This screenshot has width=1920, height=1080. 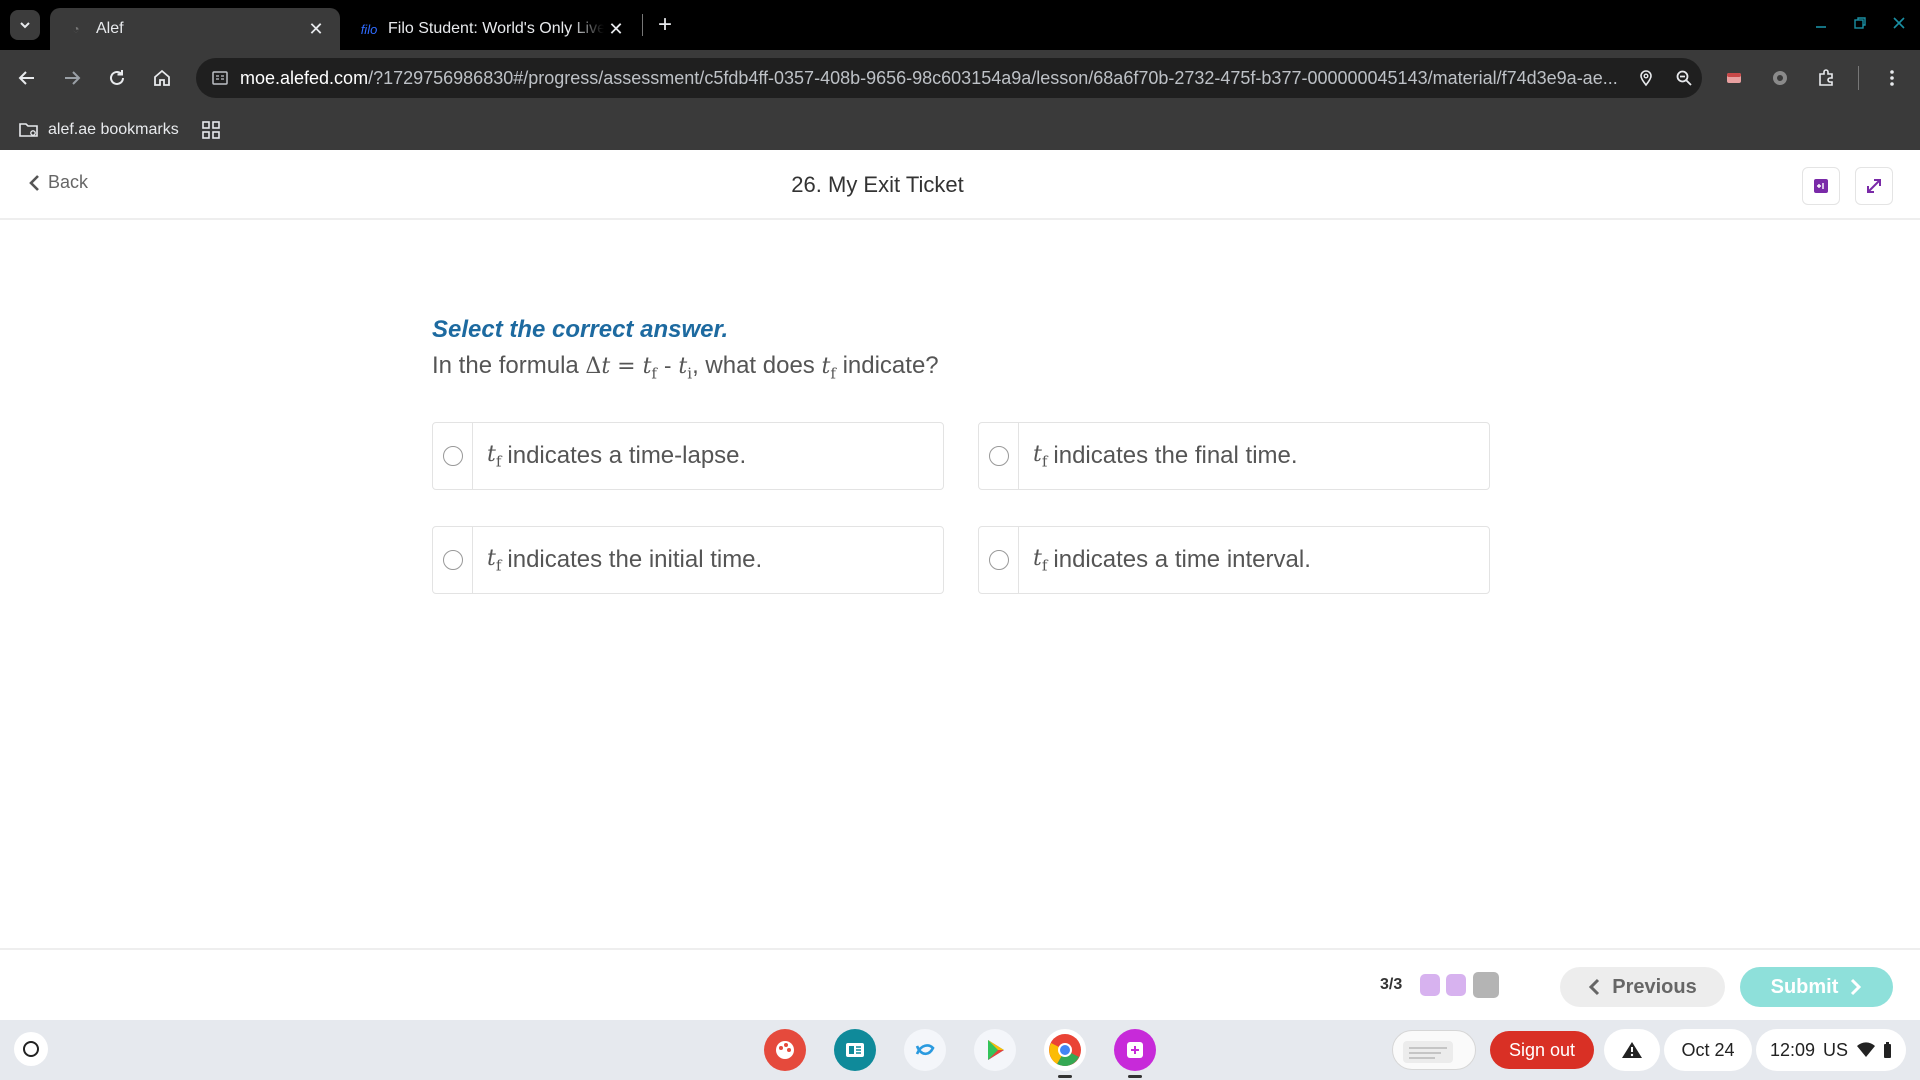 What do you see at coordinates (1708, 1050) in the screenshot?
I see `date-display: Oct 24` at bounding box center [1708, 1050].